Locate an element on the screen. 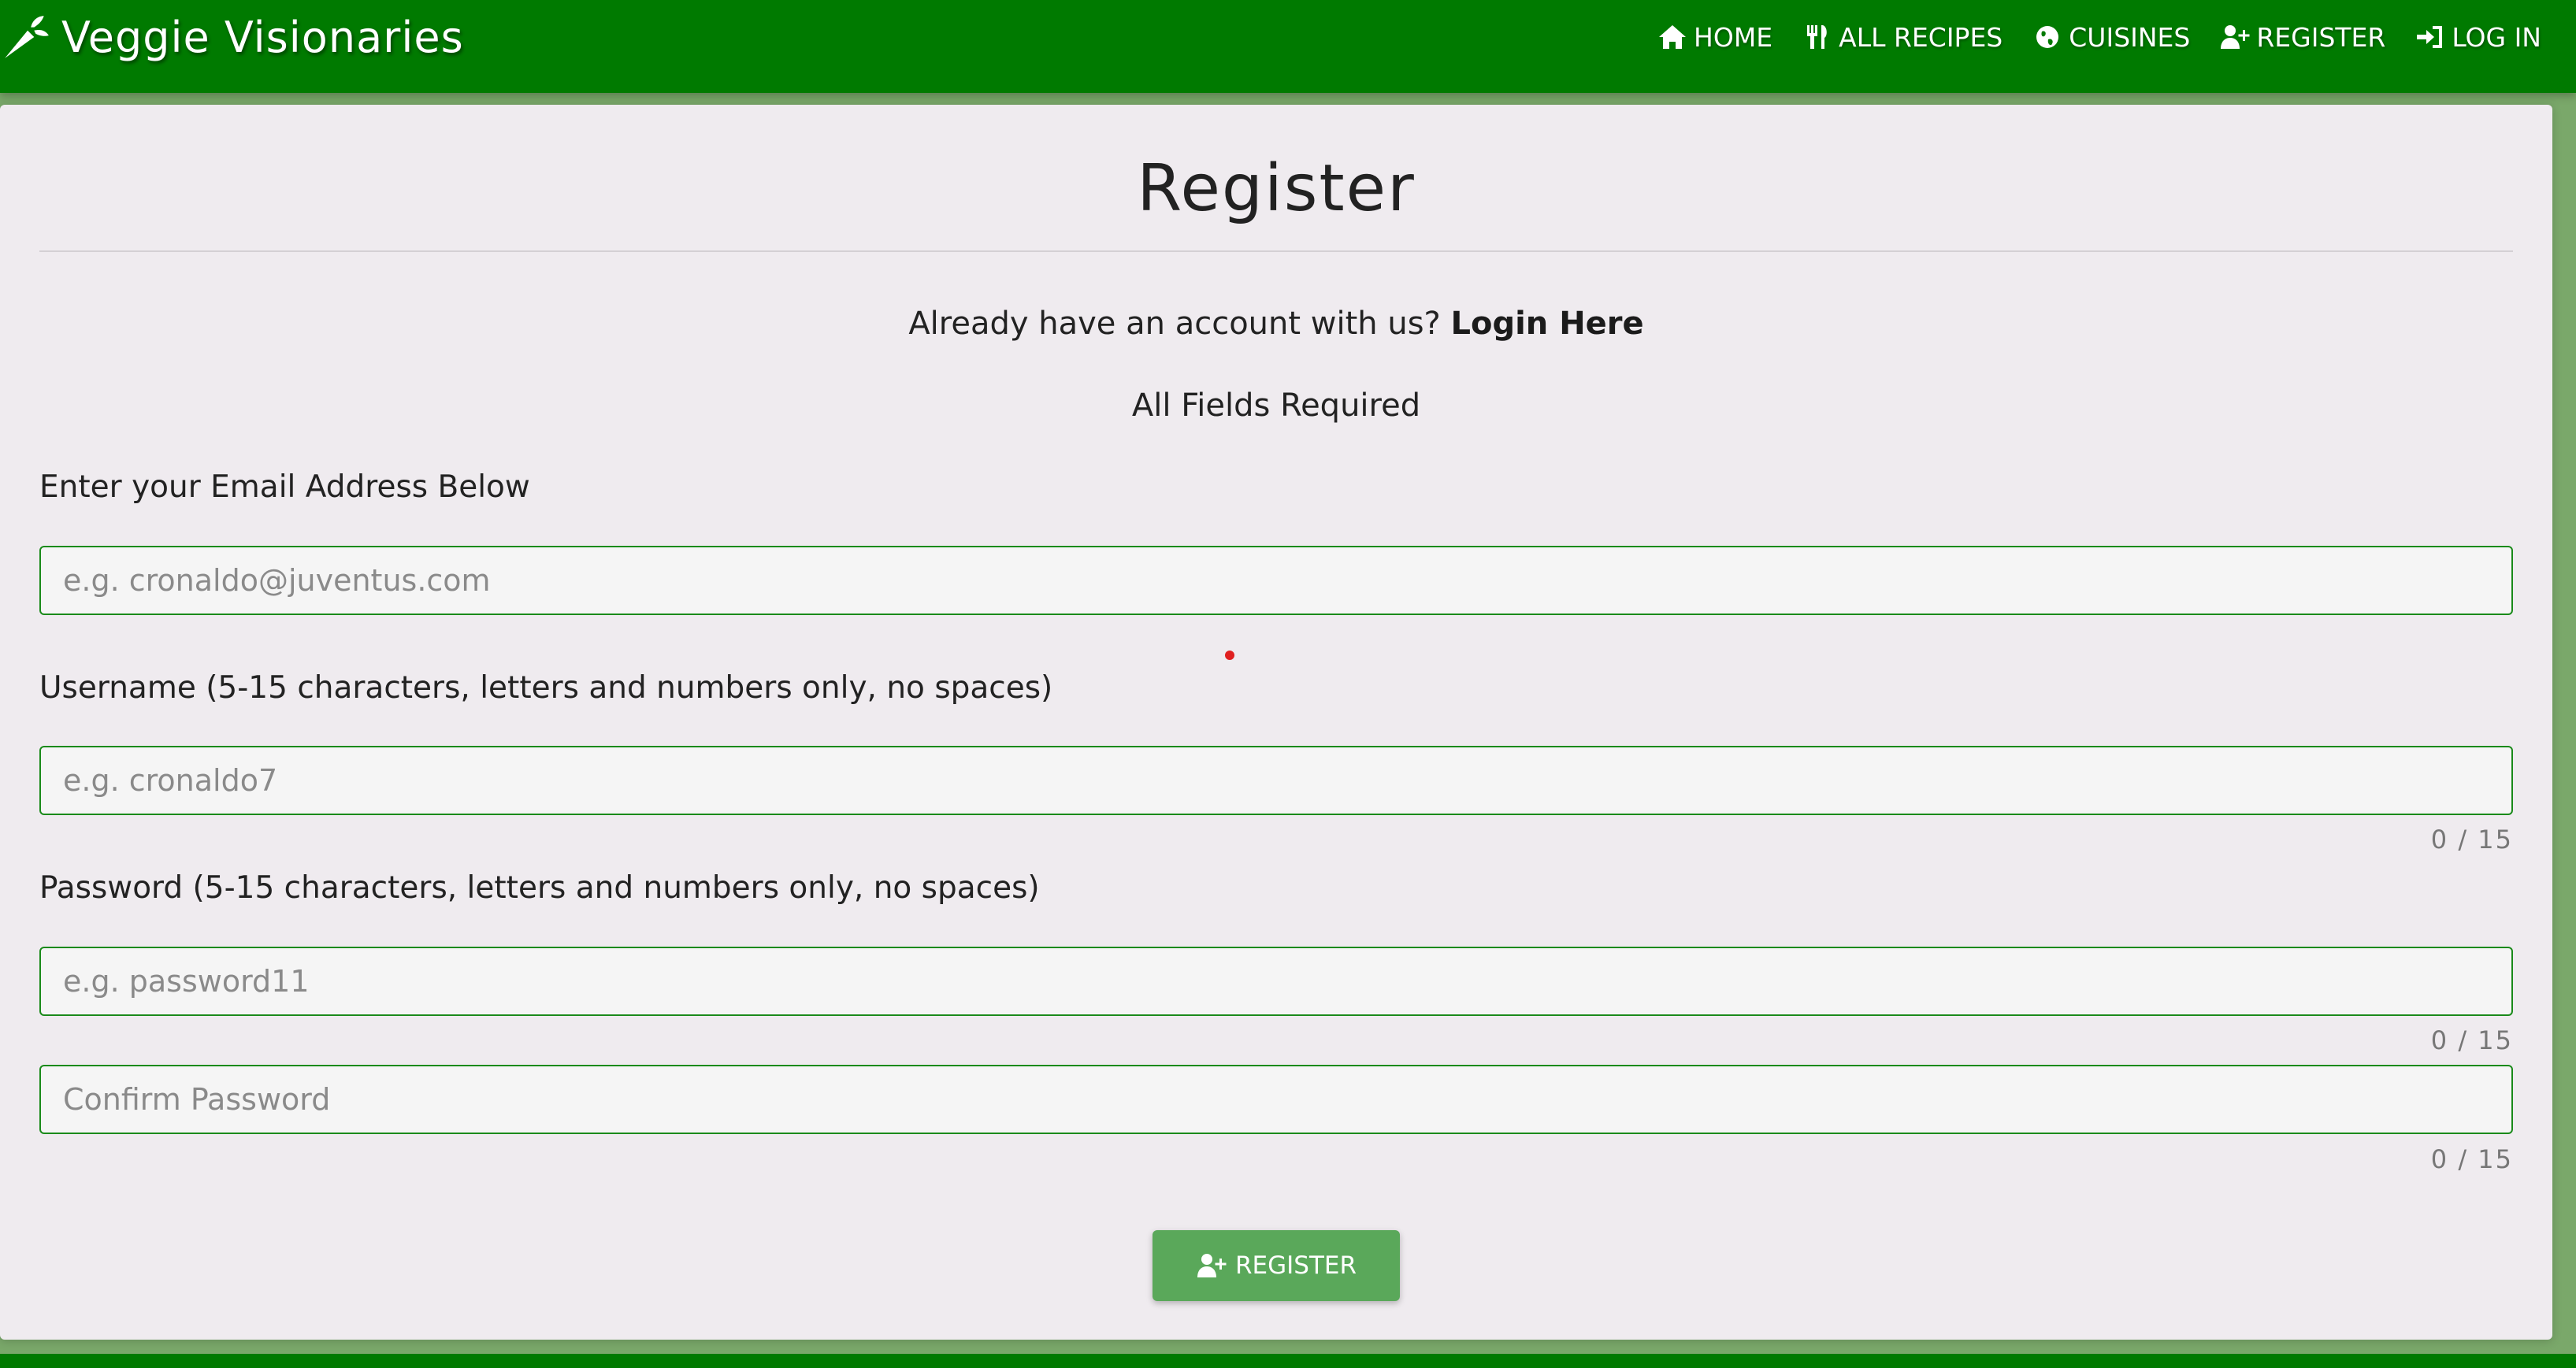  nav-item-register: REGISTER is located at coordinates (2302, 37).